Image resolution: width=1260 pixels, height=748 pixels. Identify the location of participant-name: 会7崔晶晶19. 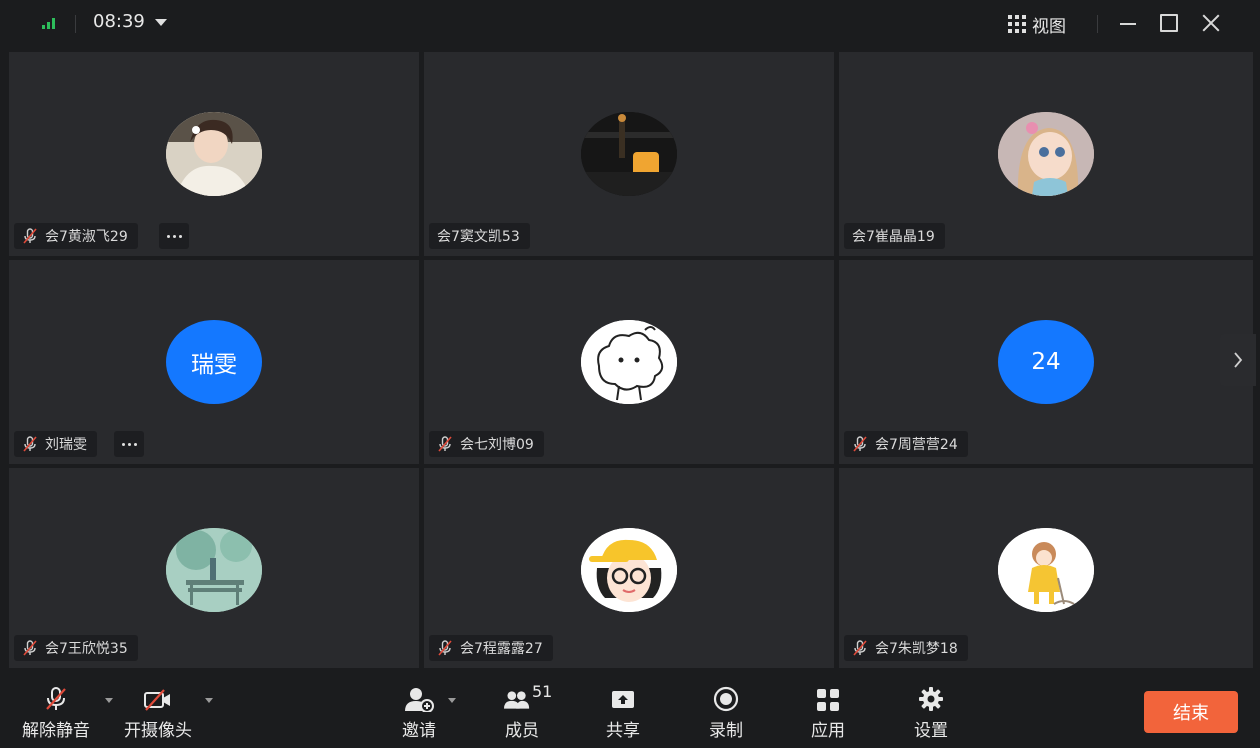
(893, 237).